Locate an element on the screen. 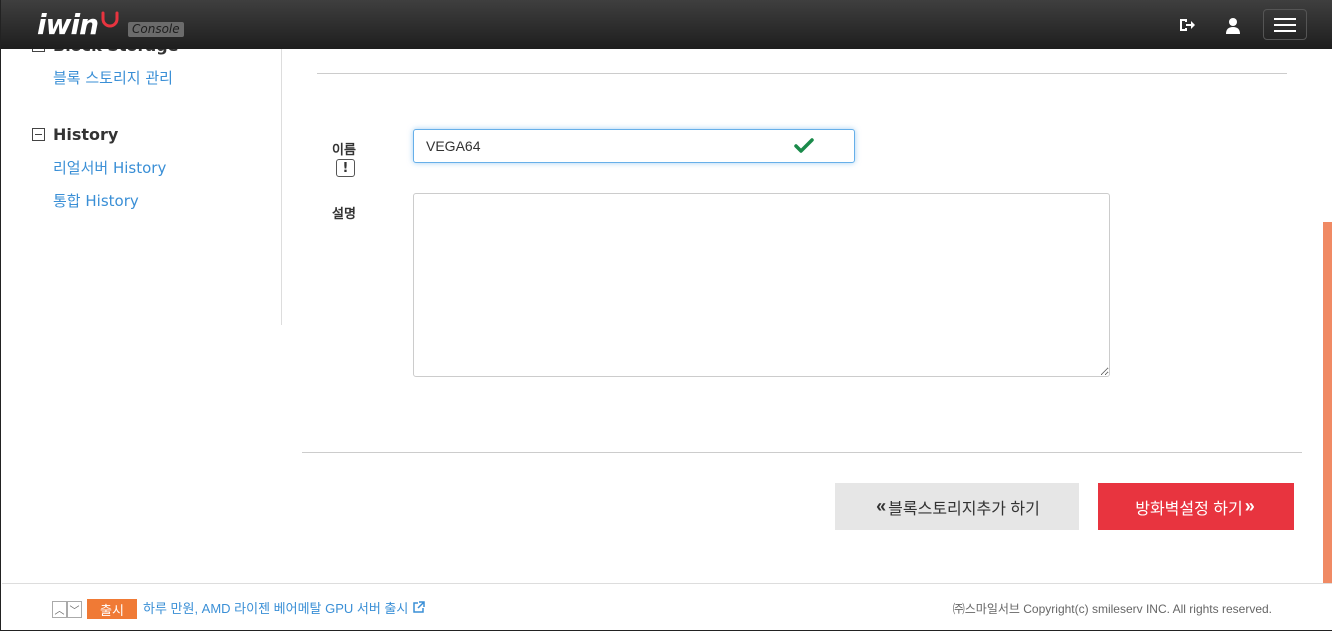  prev-step-label: 블록스토리지추가 하기 is located at coordinates (964, 509).